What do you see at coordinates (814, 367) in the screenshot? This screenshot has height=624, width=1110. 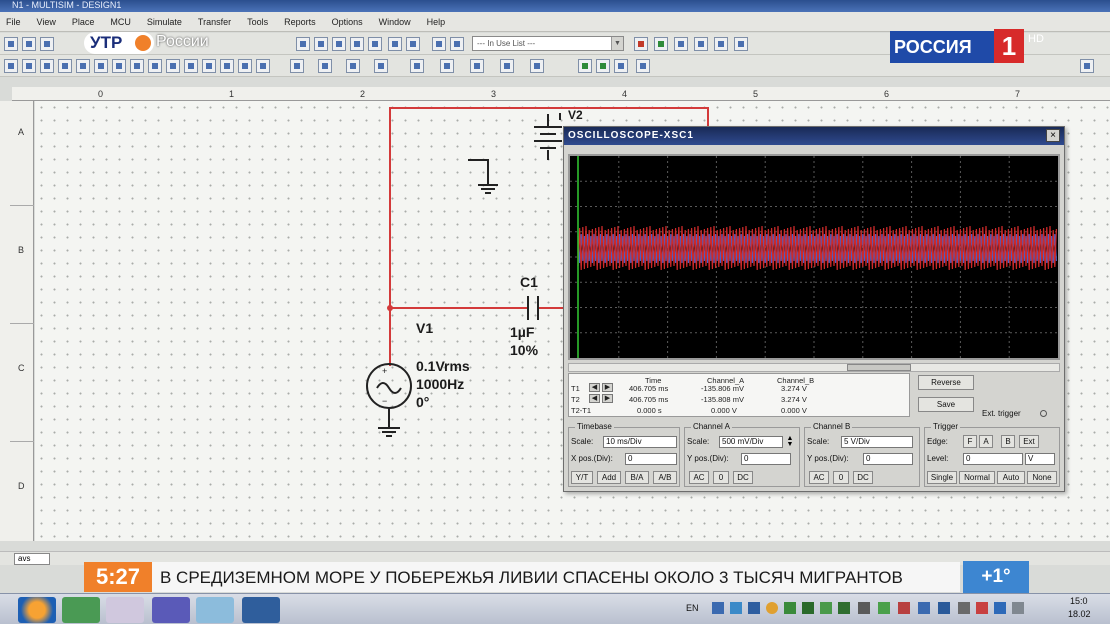 I see `screen-scrollbar` at bounding box center [814, 367].